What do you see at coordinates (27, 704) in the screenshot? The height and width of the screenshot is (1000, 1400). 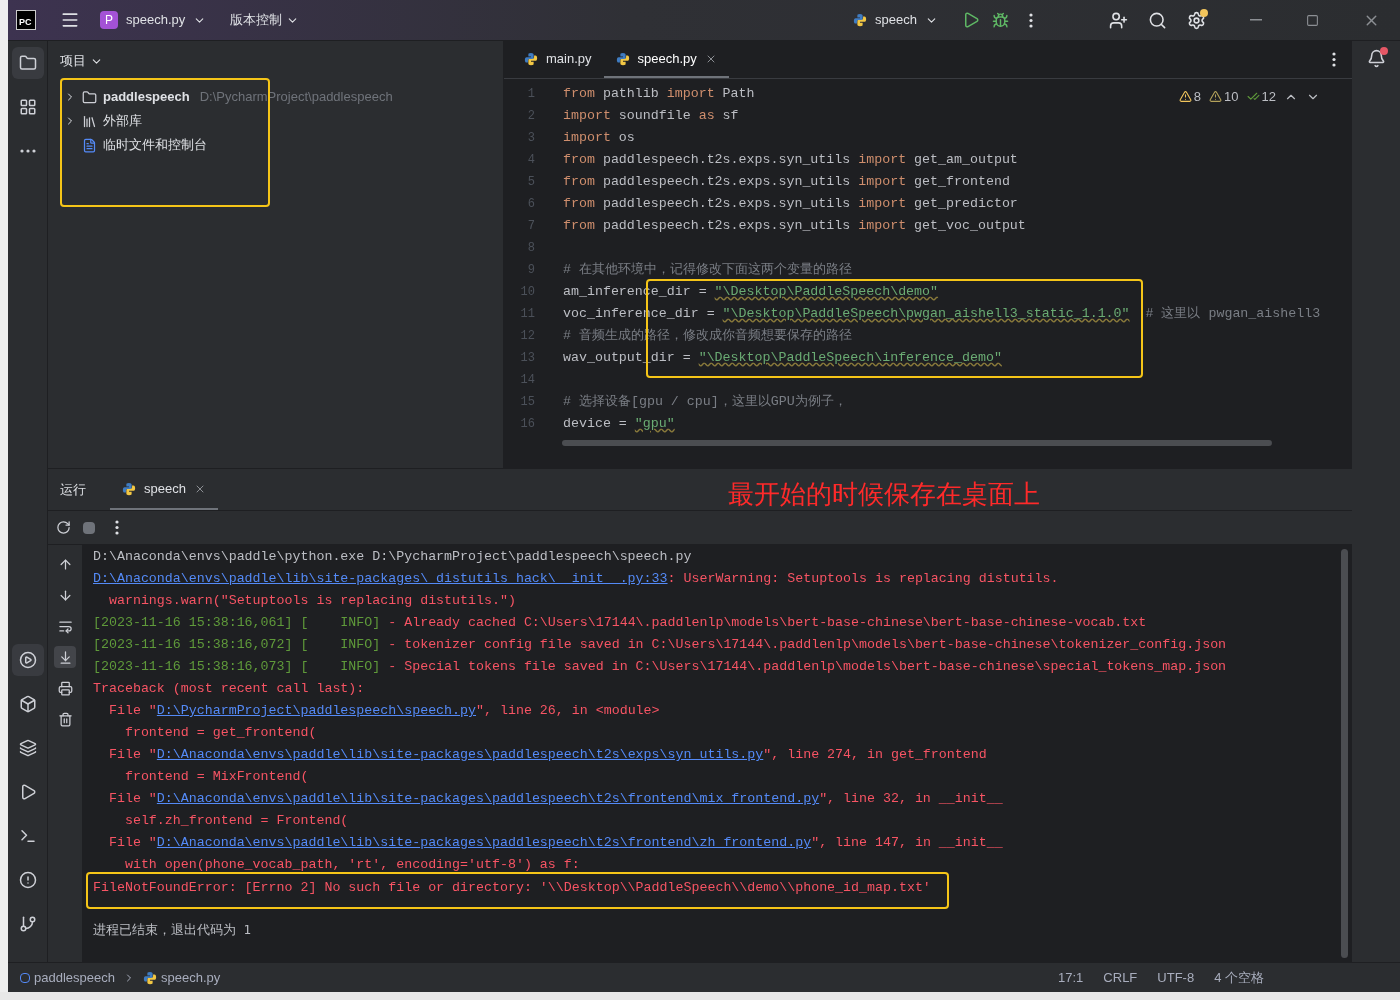 I see `cube-icon` at bounding box center [27, 704].